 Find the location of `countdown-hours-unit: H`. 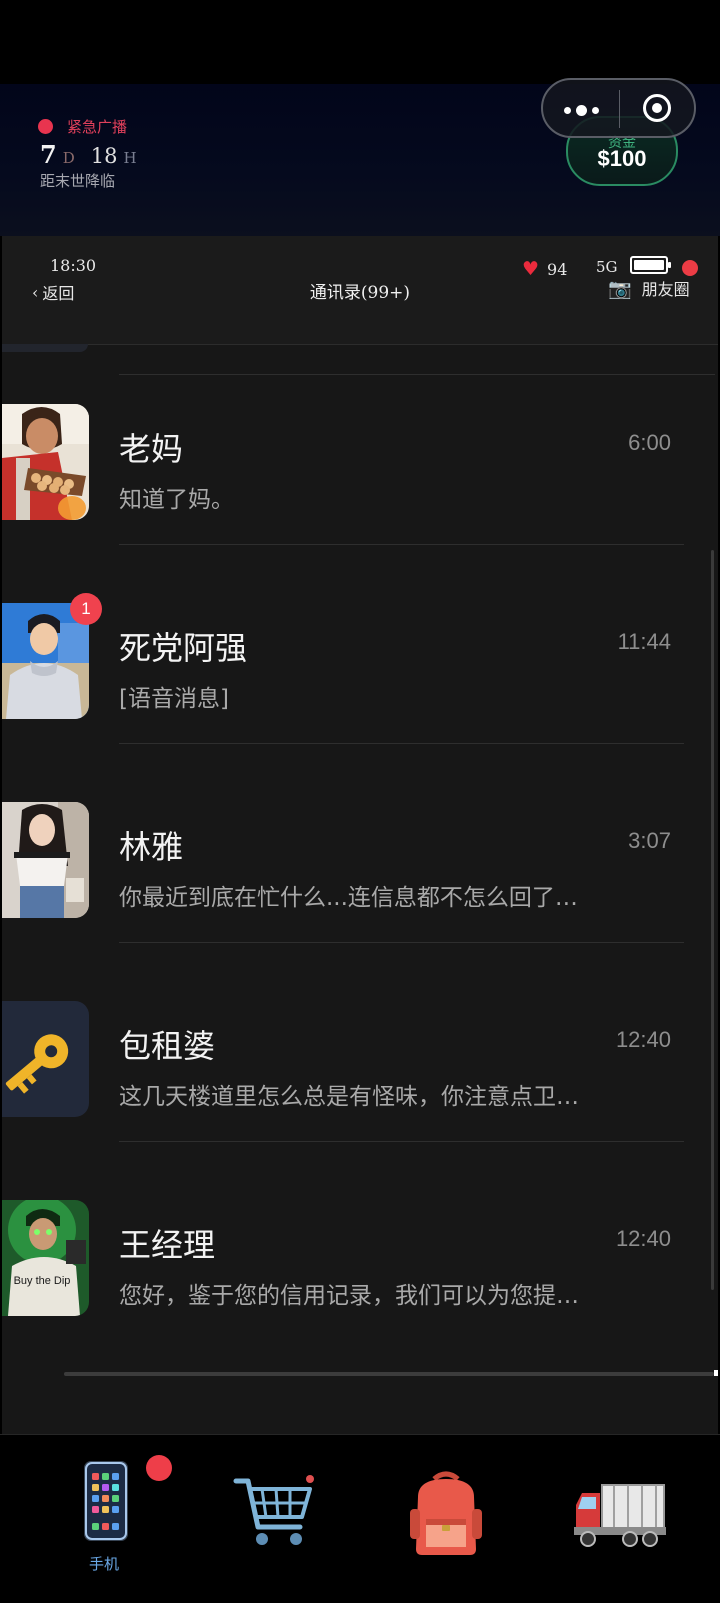

countdown-hours-unit: H is located at coordinates (130, 158).